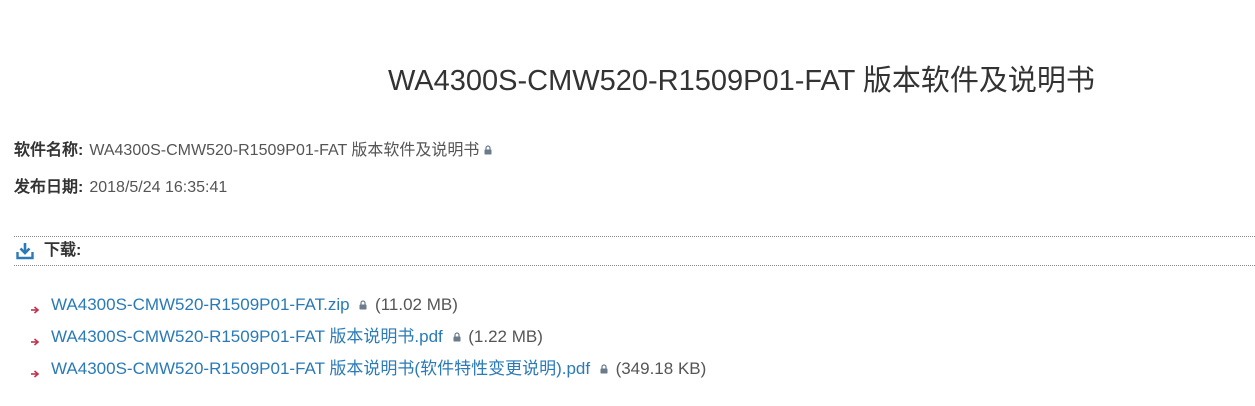 The width and height of the screenshot is (1255, 406). Describe the element at coordinates (49, 187) in the screenshot. I see `release-date-label: 发布日期:` at that location.